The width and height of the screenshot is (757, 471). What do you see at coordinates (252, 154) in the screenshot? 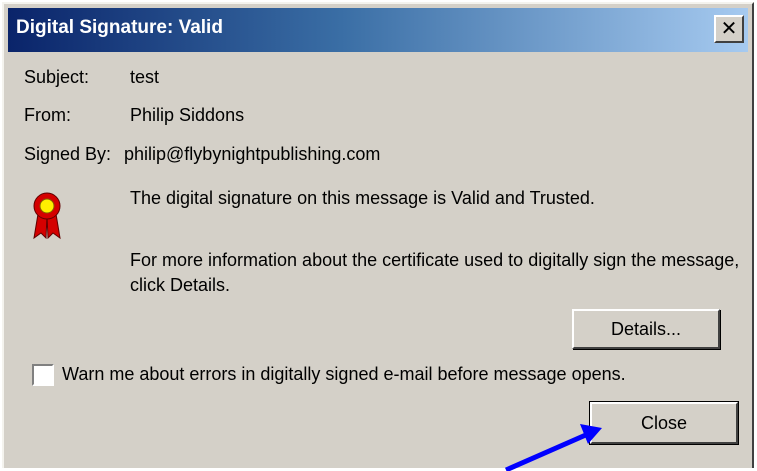
I see `signed-by-value: philip@flybynightpublishing.com` at bounding box center [252, 154].